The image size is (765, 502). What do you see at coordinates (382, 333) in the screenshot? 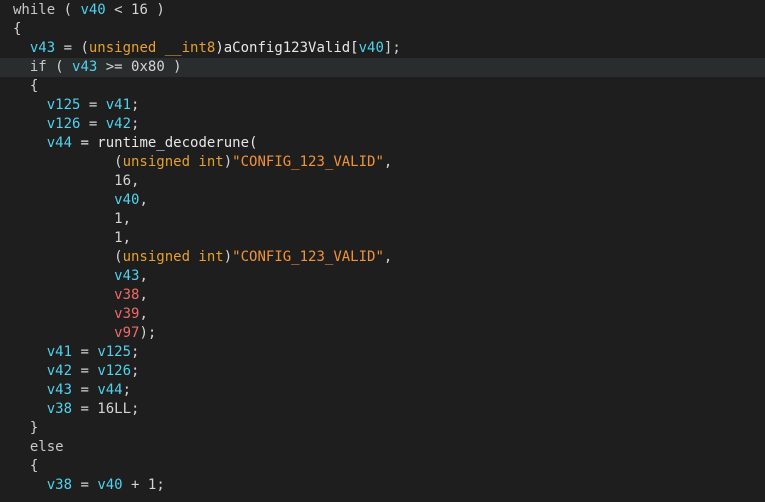
I see `code-line: v97);` at bounding box center [382, 333].